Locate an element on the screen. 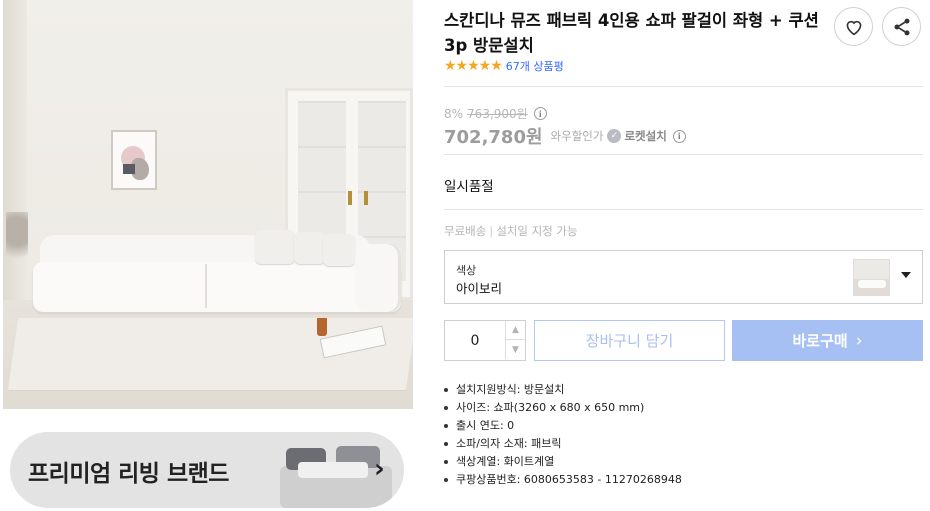  shipping-info: 무료배송 | 설치일 지정 가능 is located at coordinates (511, 231).